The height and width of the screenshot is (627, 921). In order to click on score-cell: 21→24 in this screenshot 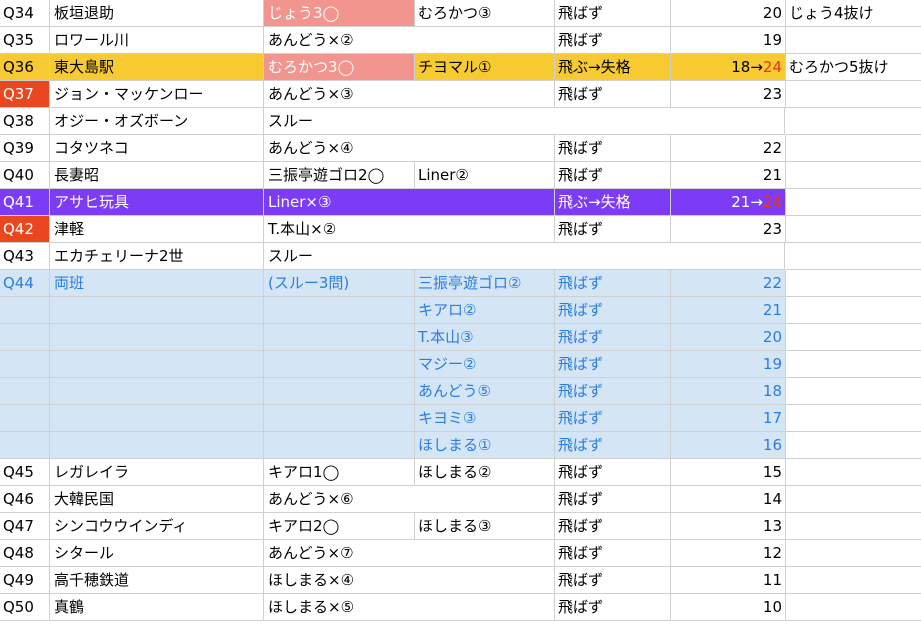, I will do `click(728, 202)`.